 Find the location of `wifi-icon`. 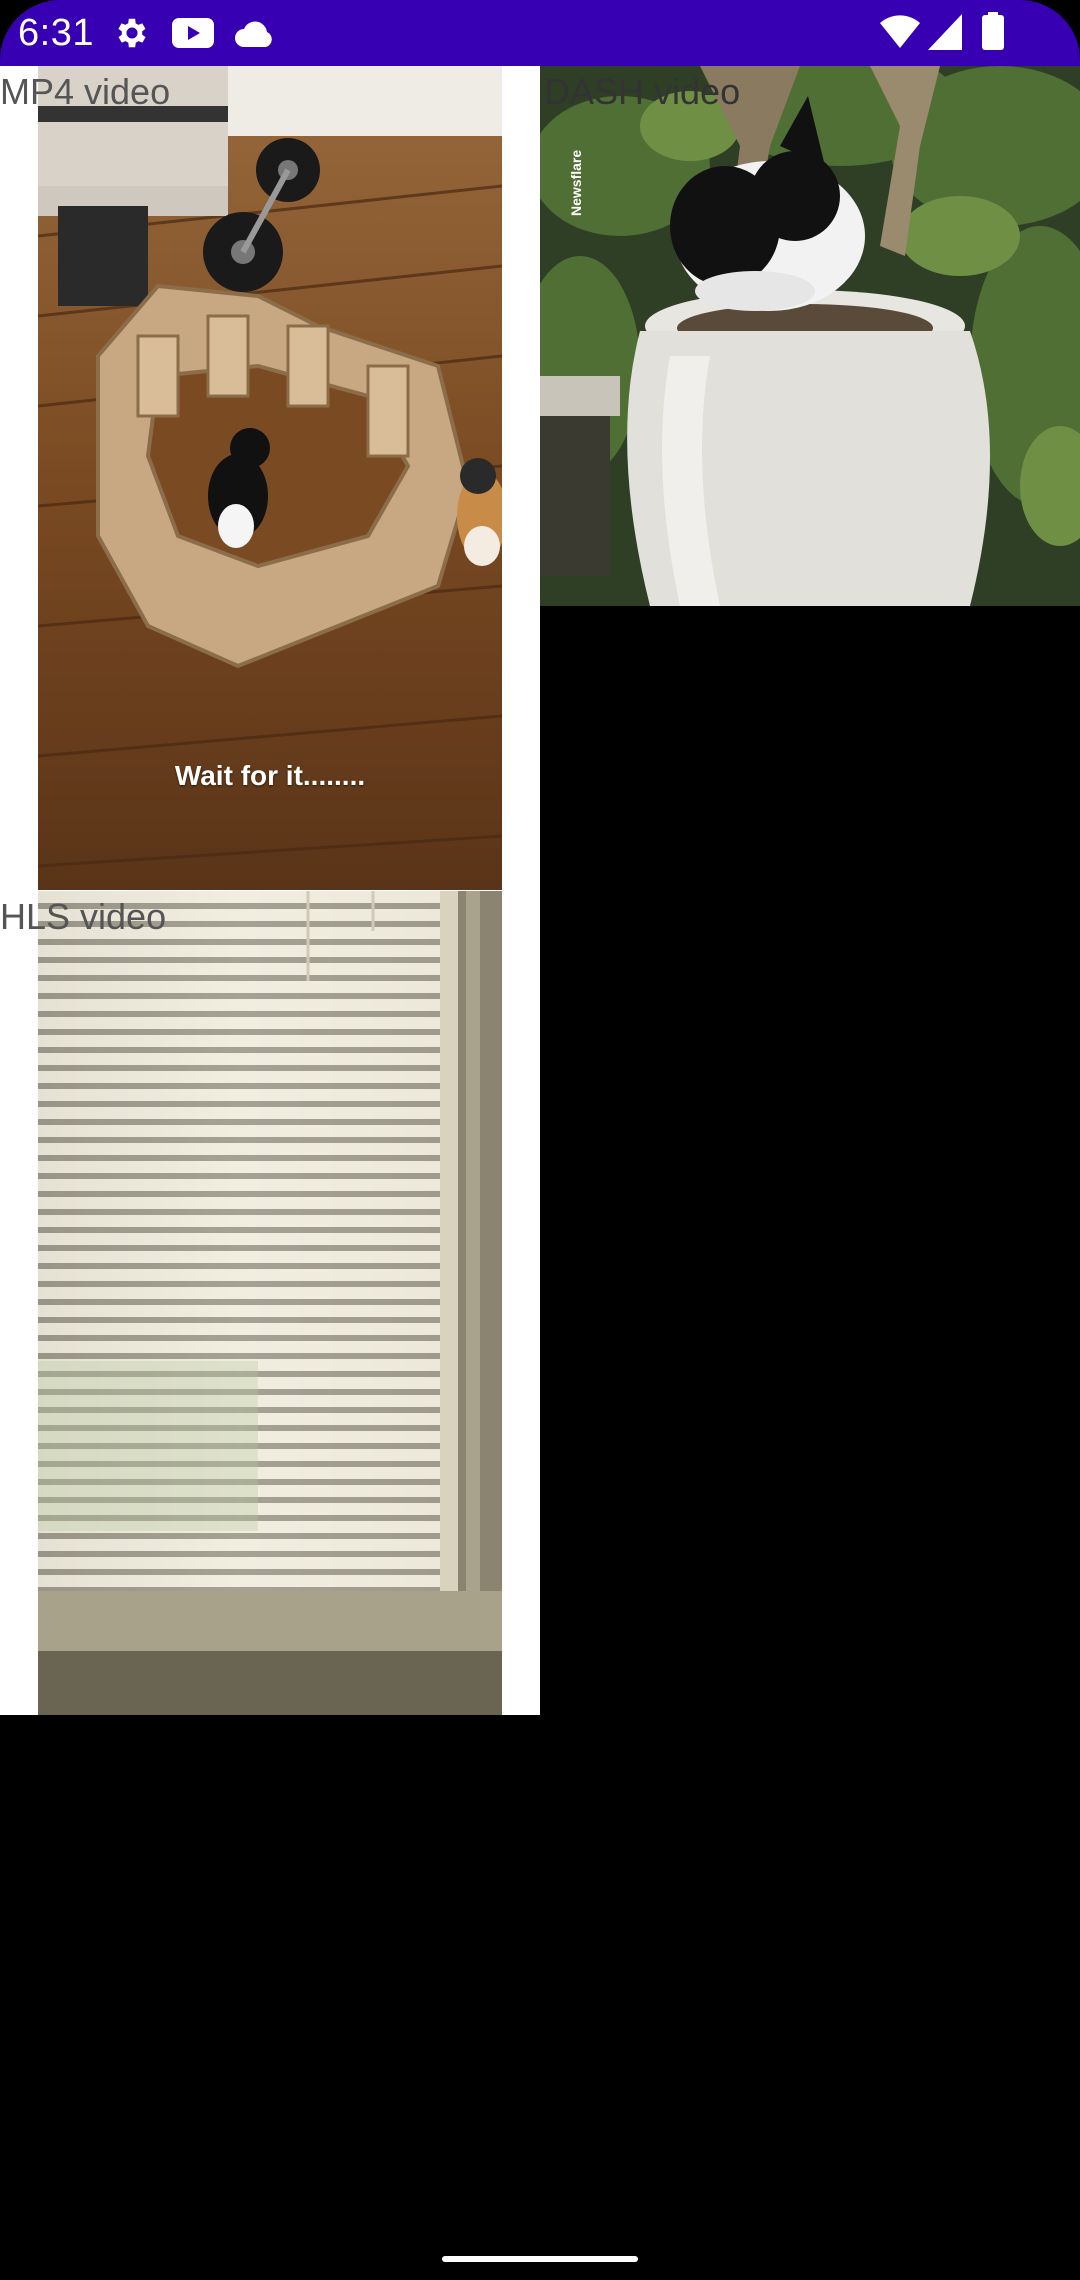

wifi-icon is located at coordinates (900, 34).